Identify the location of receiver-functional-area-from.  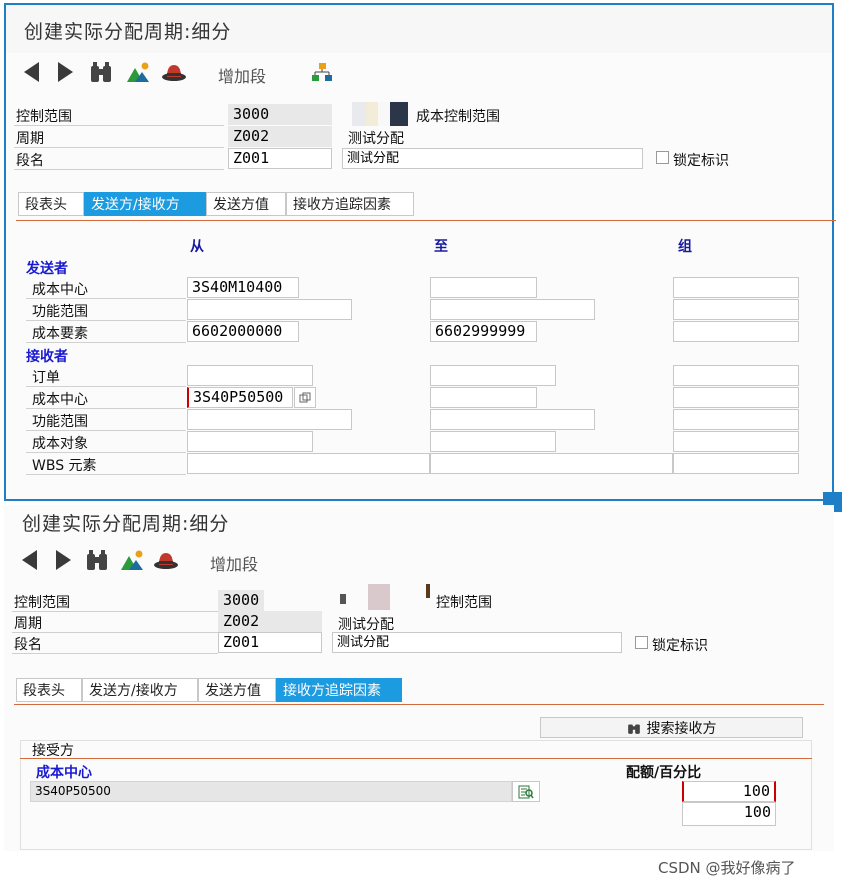
(269, 419).